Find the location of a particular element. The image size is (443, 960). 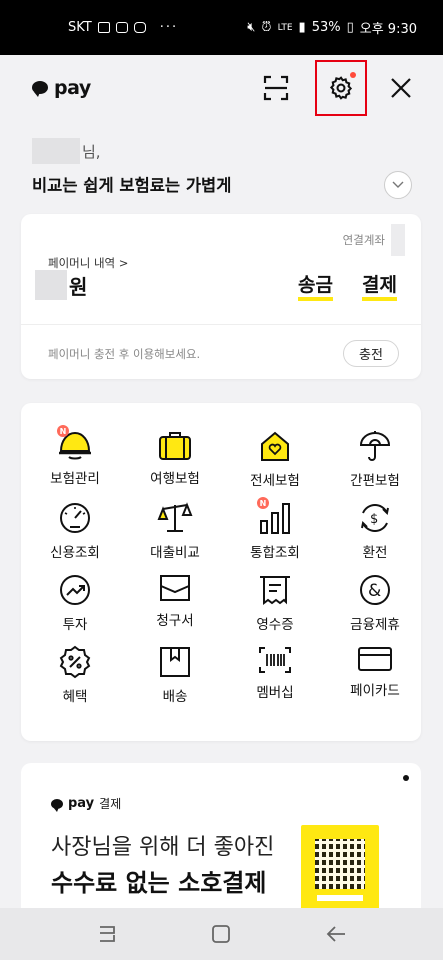

suitcase-icon is located at coordinates (175, 445).